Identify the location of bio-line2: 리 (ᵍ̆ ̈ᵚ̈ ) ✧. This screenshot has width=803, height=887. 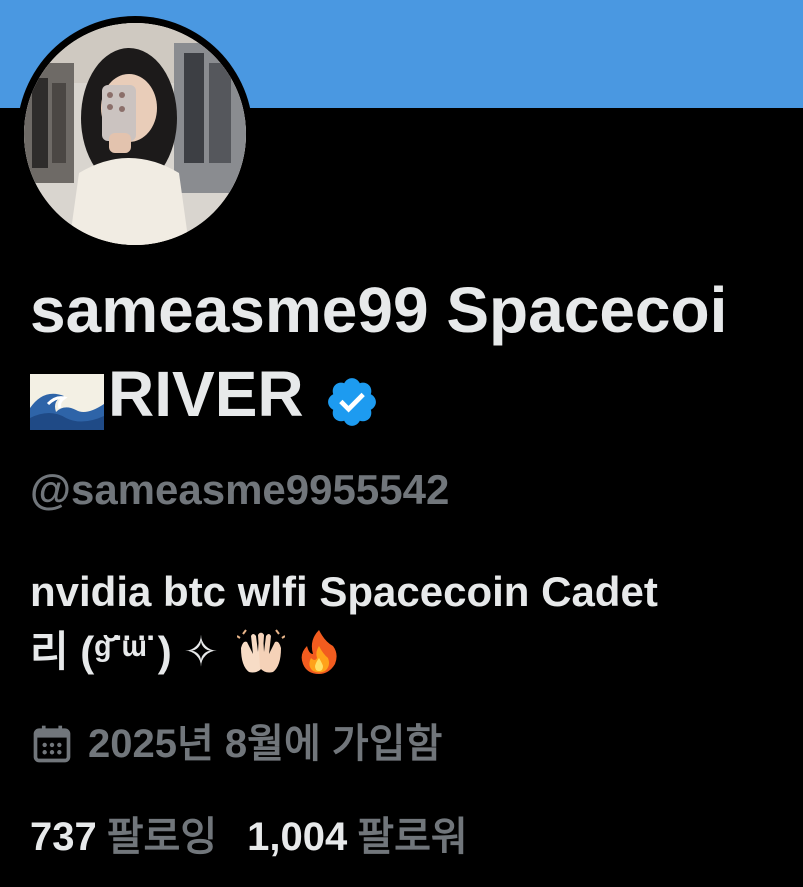
(416, 652).